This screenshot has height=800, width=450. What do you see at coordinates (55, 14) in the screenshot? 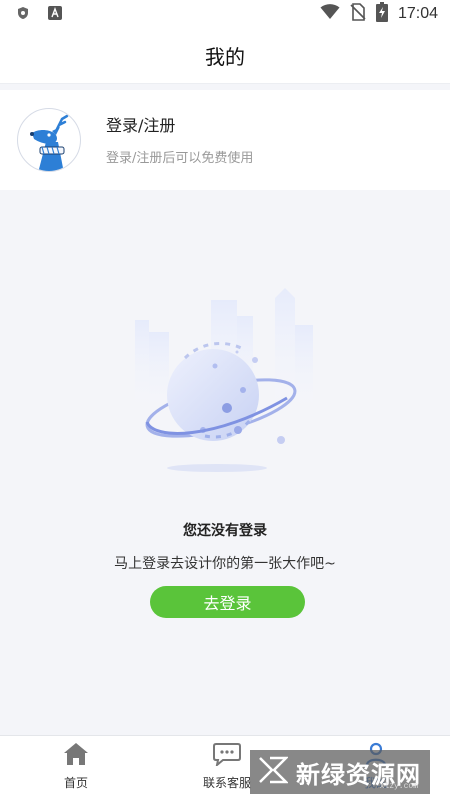
I see `a-notification-icon` at bounding box center [55, 14].